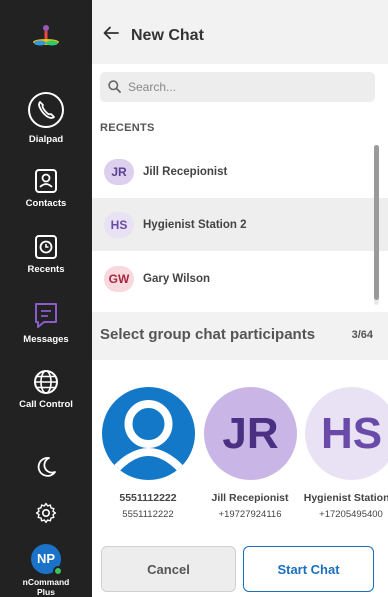 The height and width of the screenshot is (597, 388). I want to click on clock-icon, so click(46, 247).